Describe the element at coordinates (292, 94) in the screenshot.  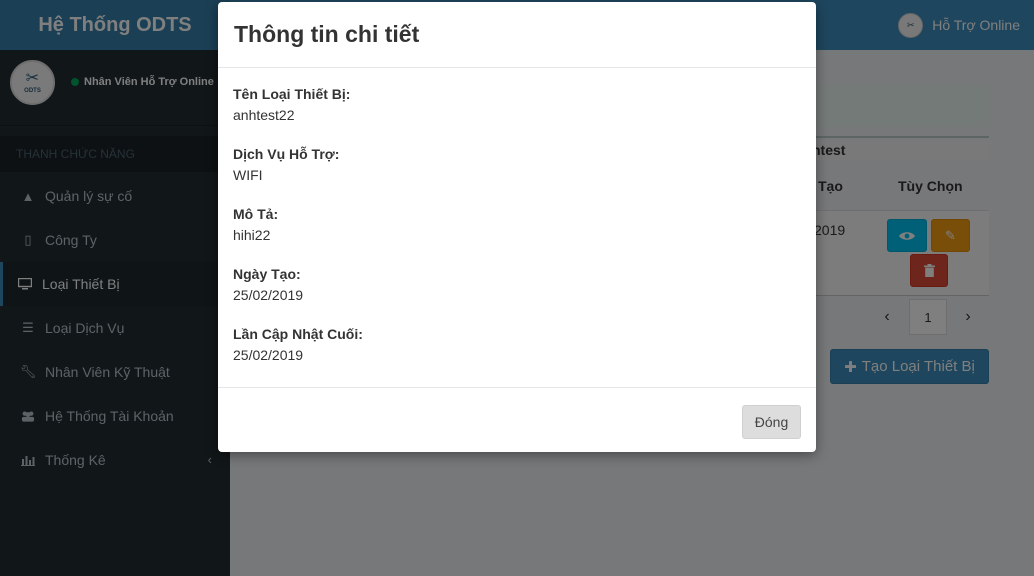
I see `field-label: Tên Loại Thiết Bị:` at that location.